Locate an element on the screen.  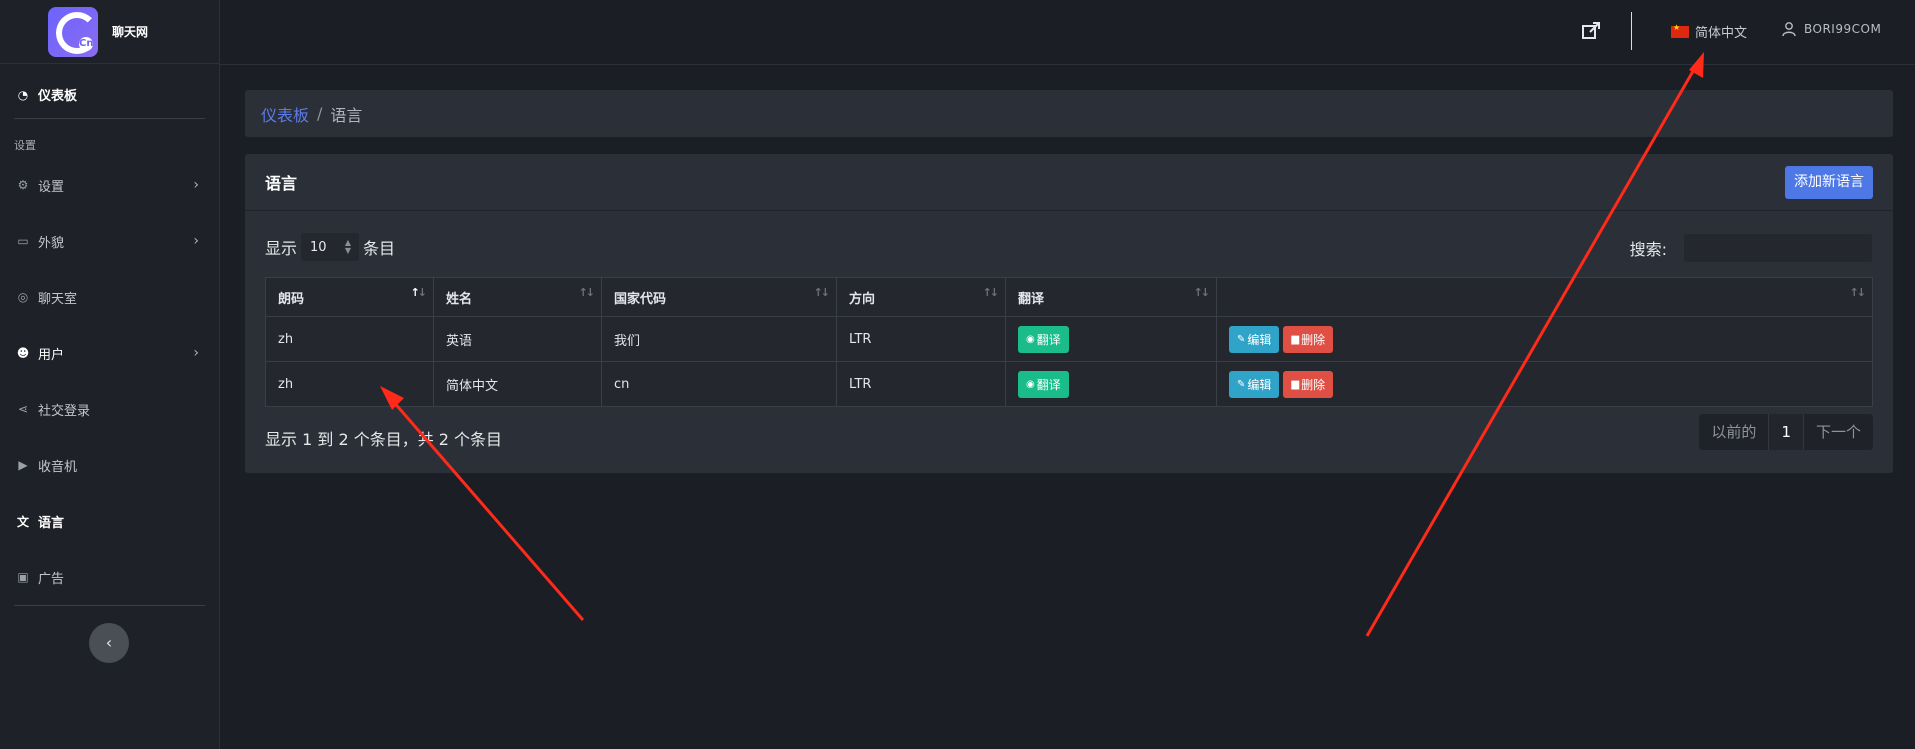
sidebar-item-ads: ▣ 广告 is located at coordinates (109, 577).